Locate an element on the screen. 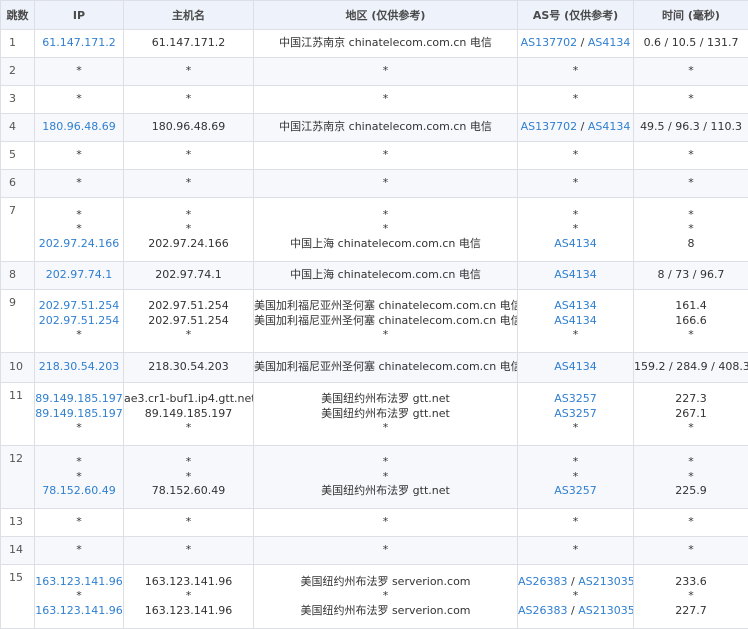  table-row: 6***** is located at coordinates (374, 184).